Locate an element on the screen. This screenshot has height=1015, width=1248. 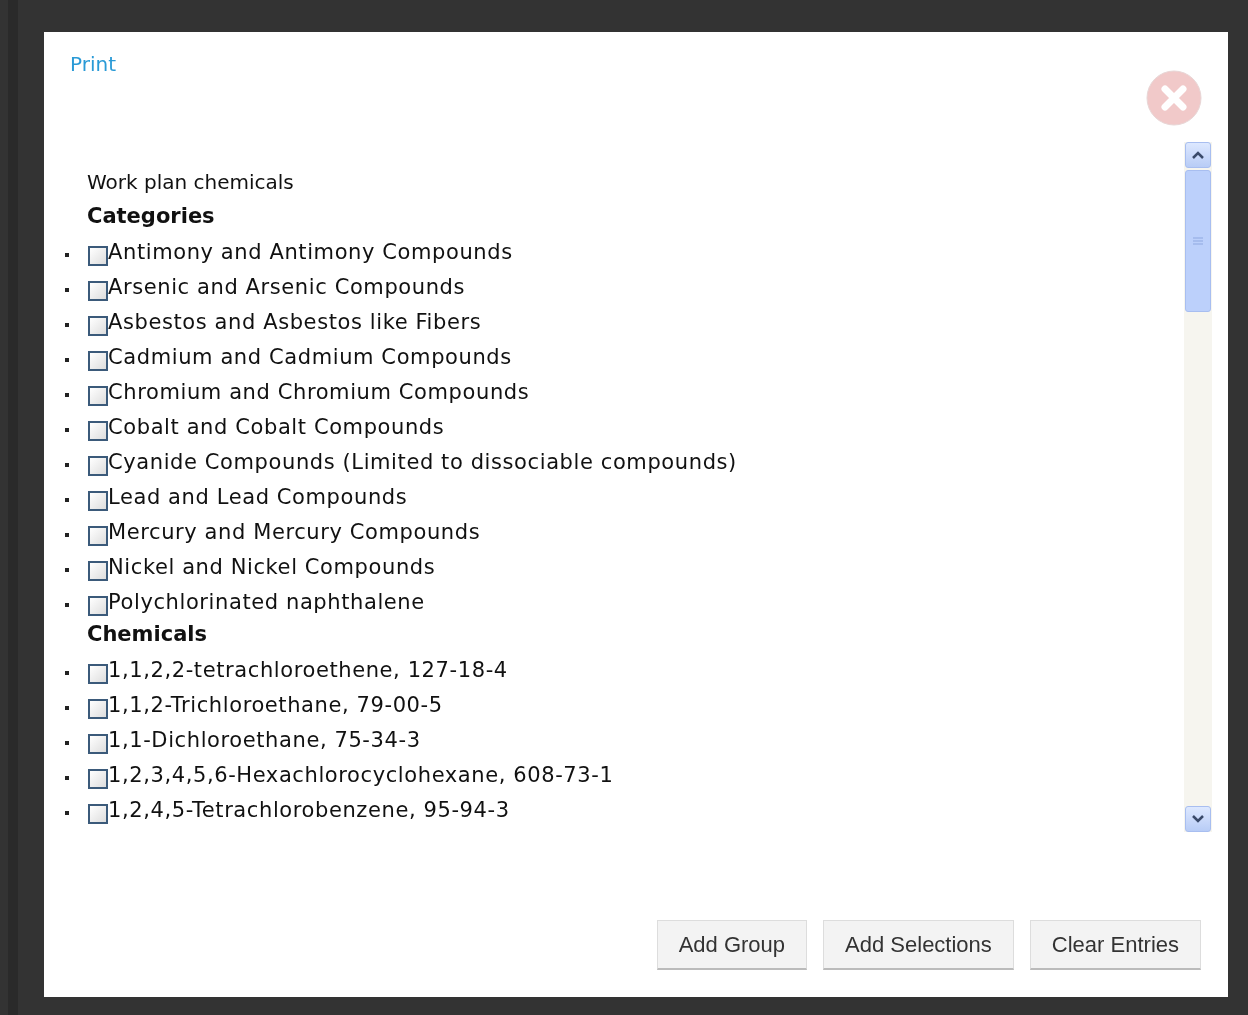
scrollbar is located at coordinates (1198, 487).